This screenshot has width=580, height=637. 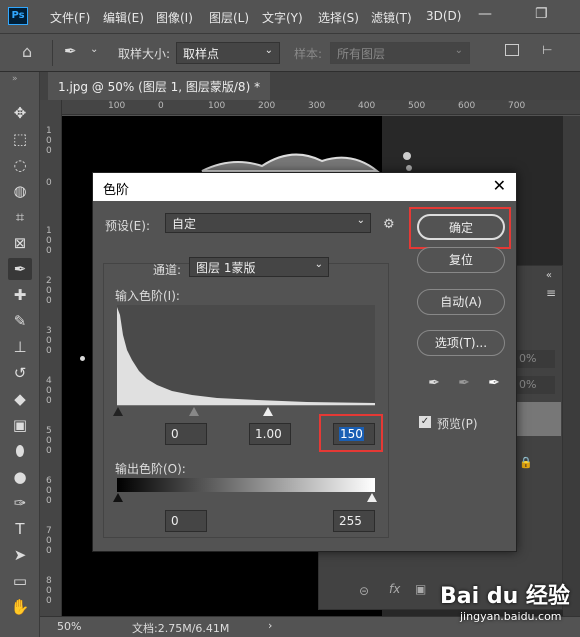 What do you see at coordinates (270, 434) in the screenshot?
I see `input-gamma-field: 1.00` at bounding box center [270, 434].